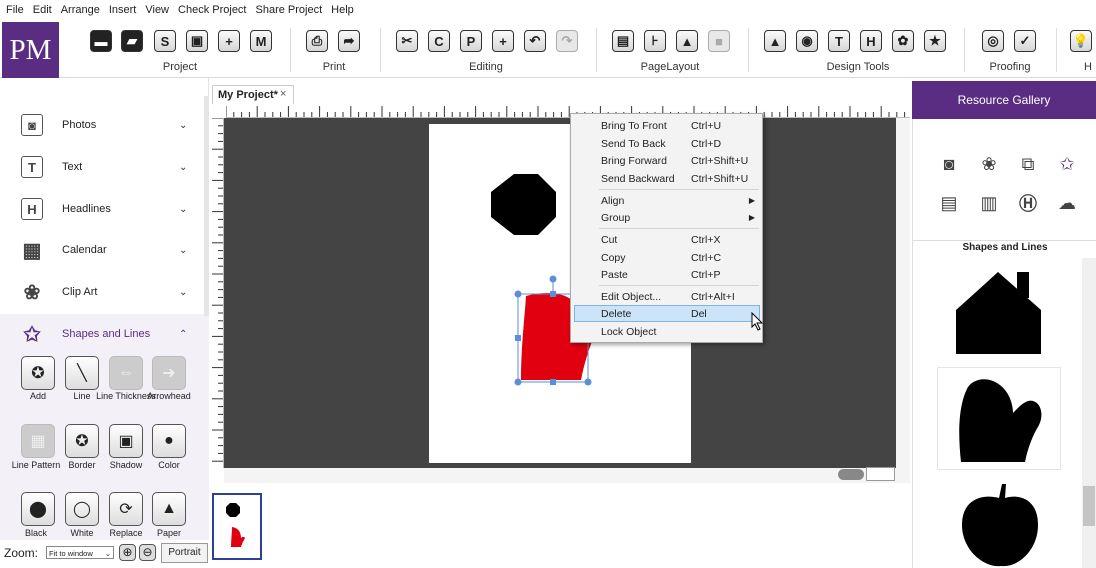 The height and width of the screenshot is (568, 1096). Describe the element at coordinates (523, 204) in the screenshot. I see `octagon-shape` at that location.